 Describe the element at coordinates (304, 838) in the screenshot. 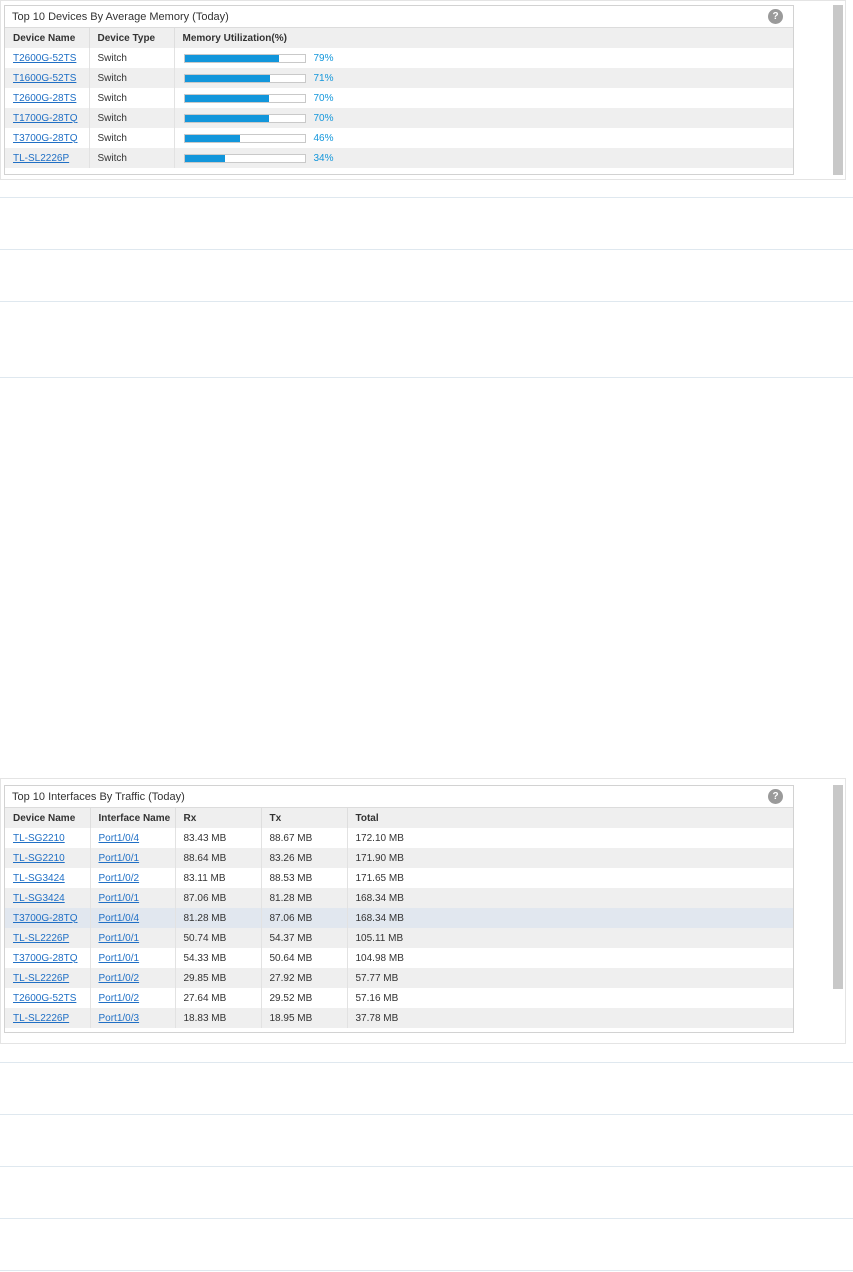

I see `tx-cell: 88.67 MB` at that location.